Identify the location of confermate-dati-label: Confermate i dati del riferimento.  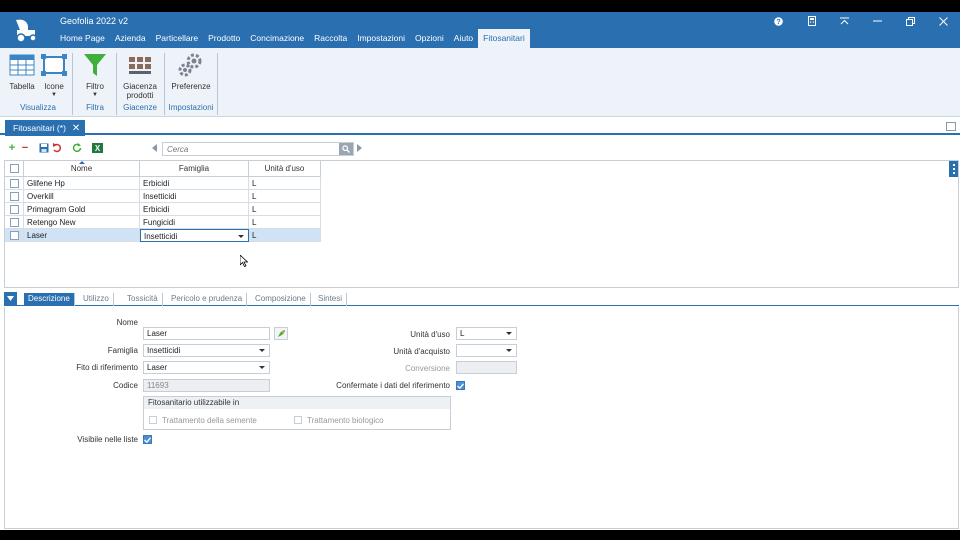
(393, 385).